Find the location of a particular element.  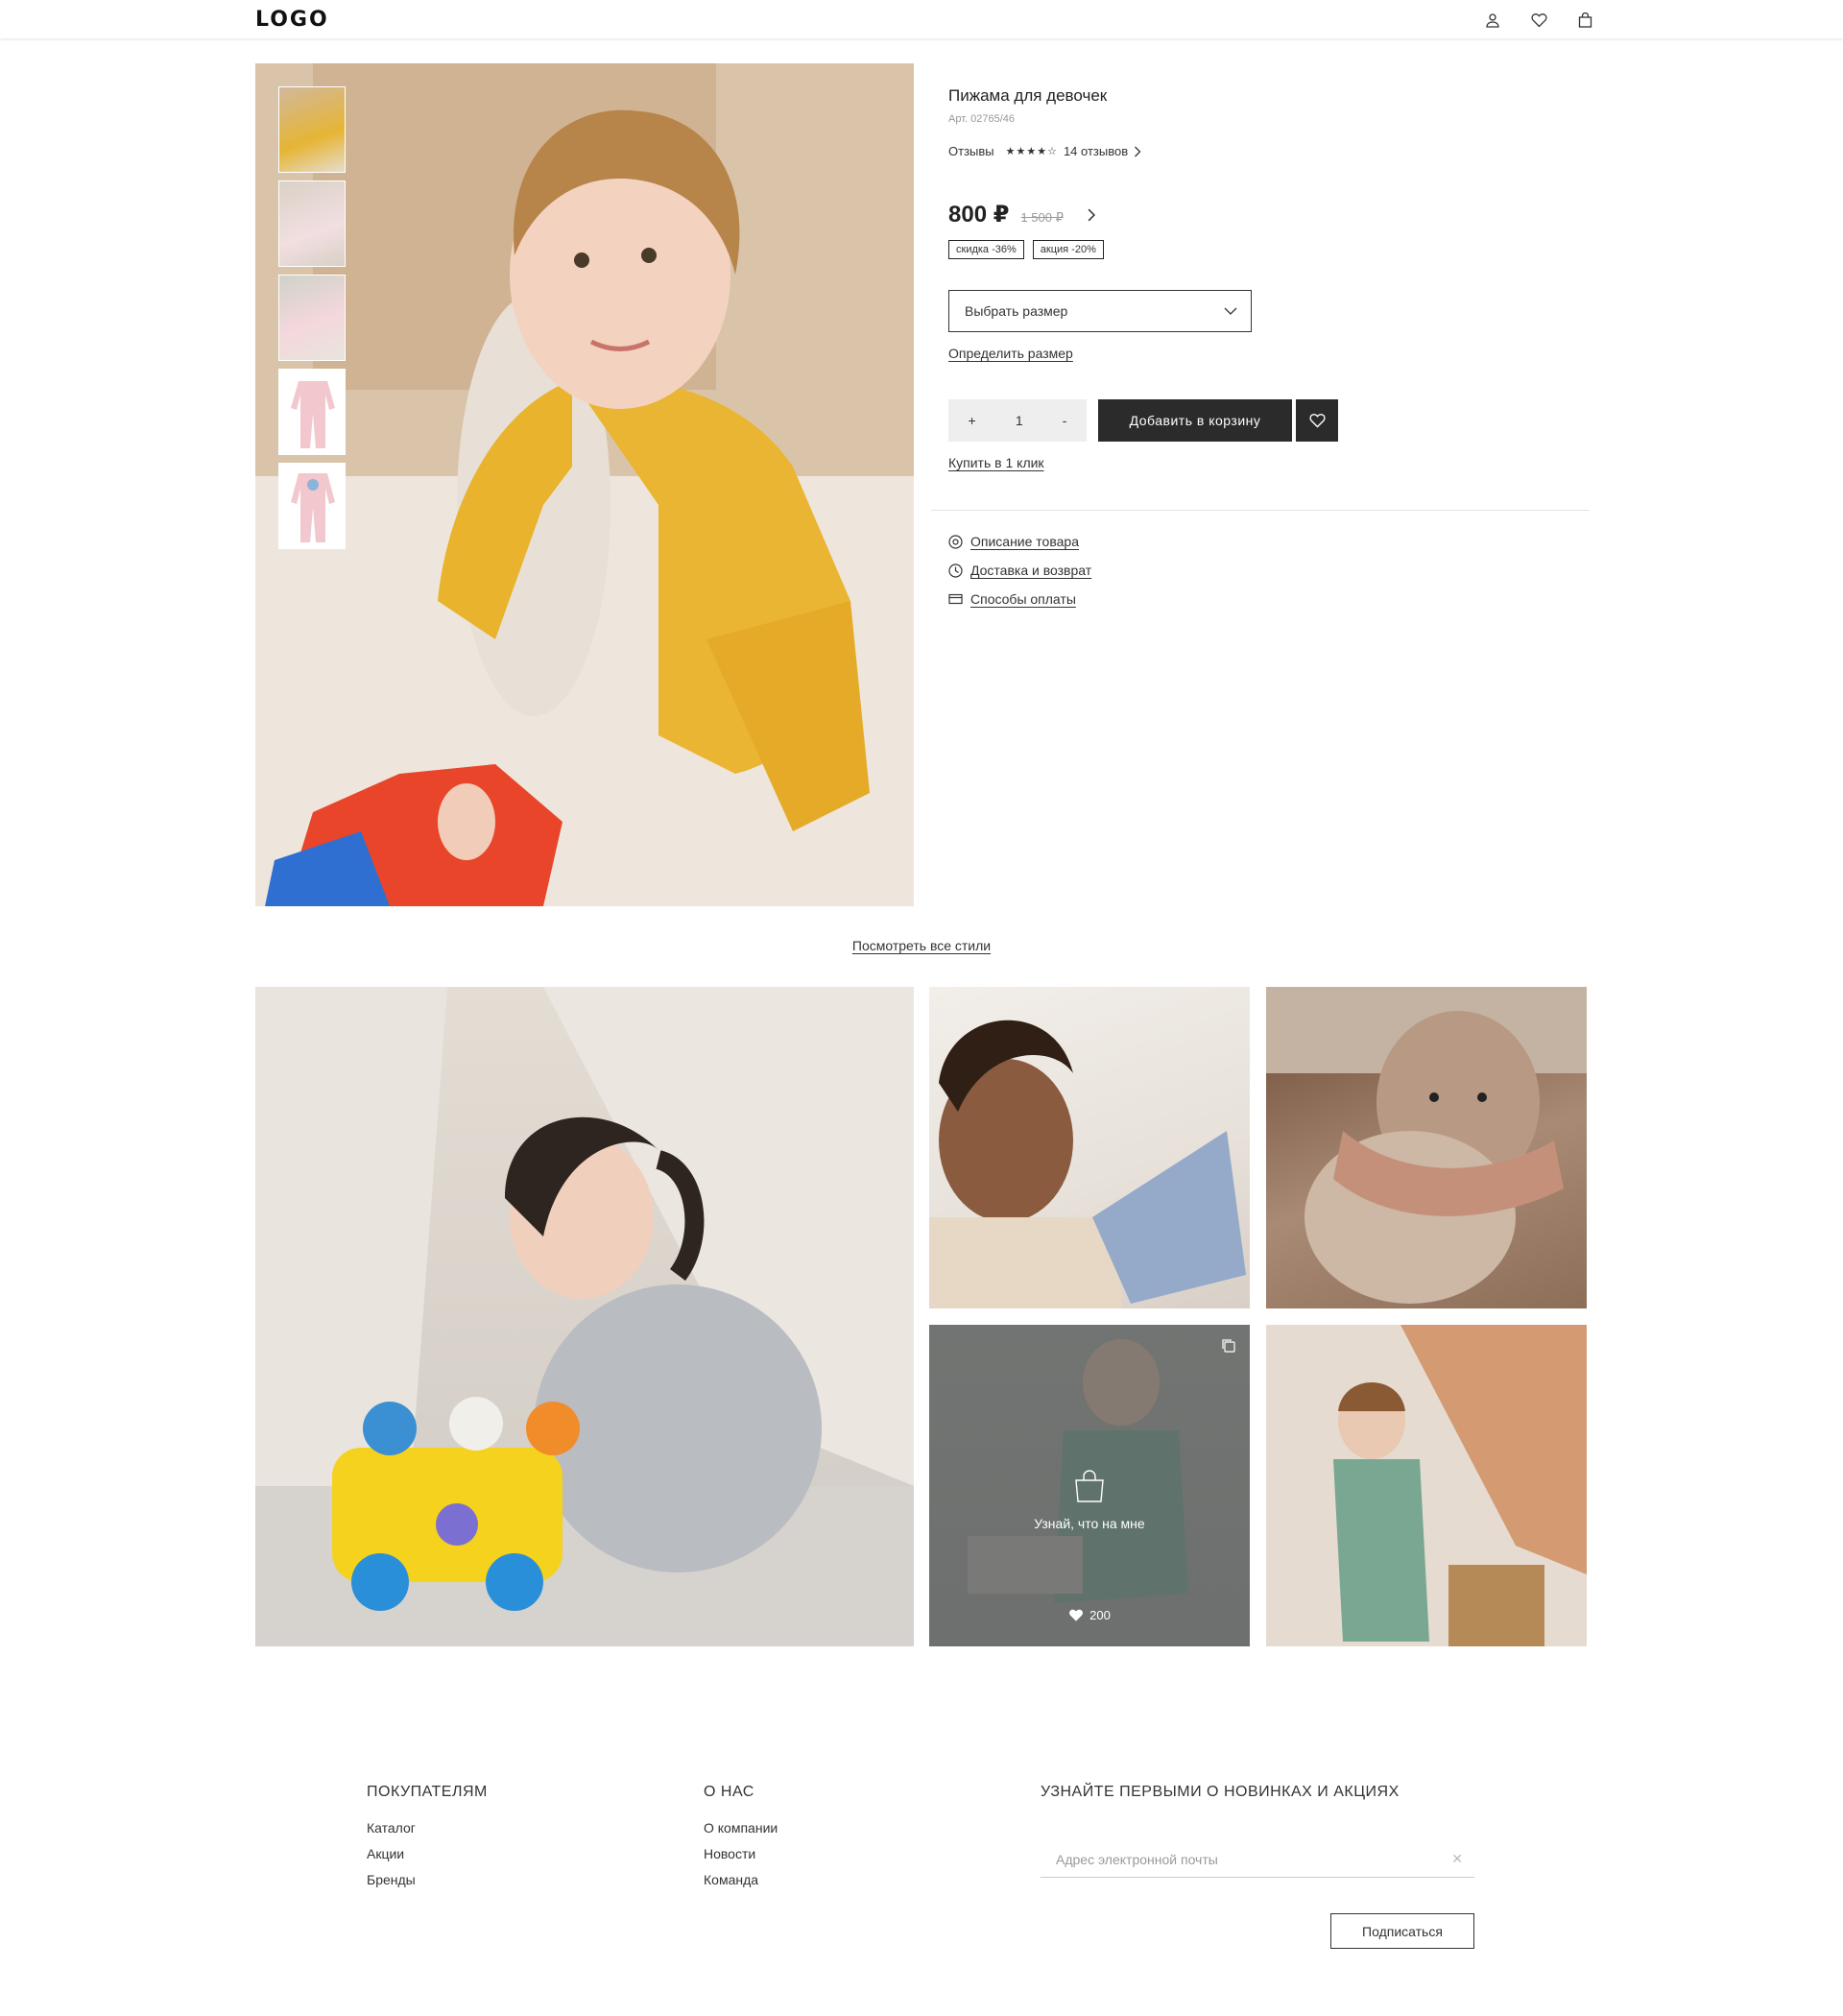

clock-icon is located at coordinates (955, 570).